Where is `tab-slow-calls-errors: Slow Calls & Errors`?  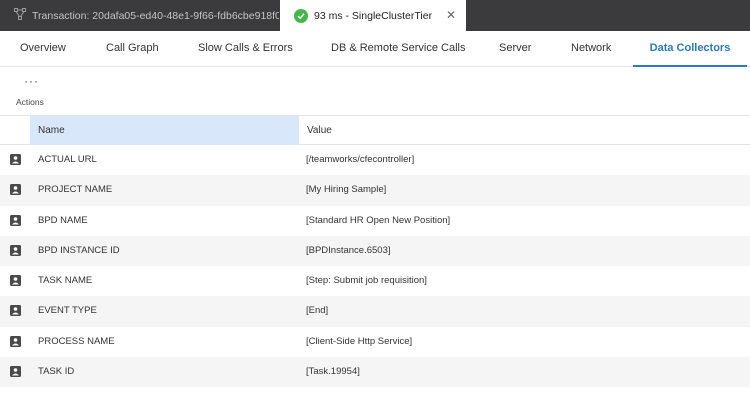 tab-slow-calls-errors: Slow Calls & Errors is located at coordinates (245, 49).